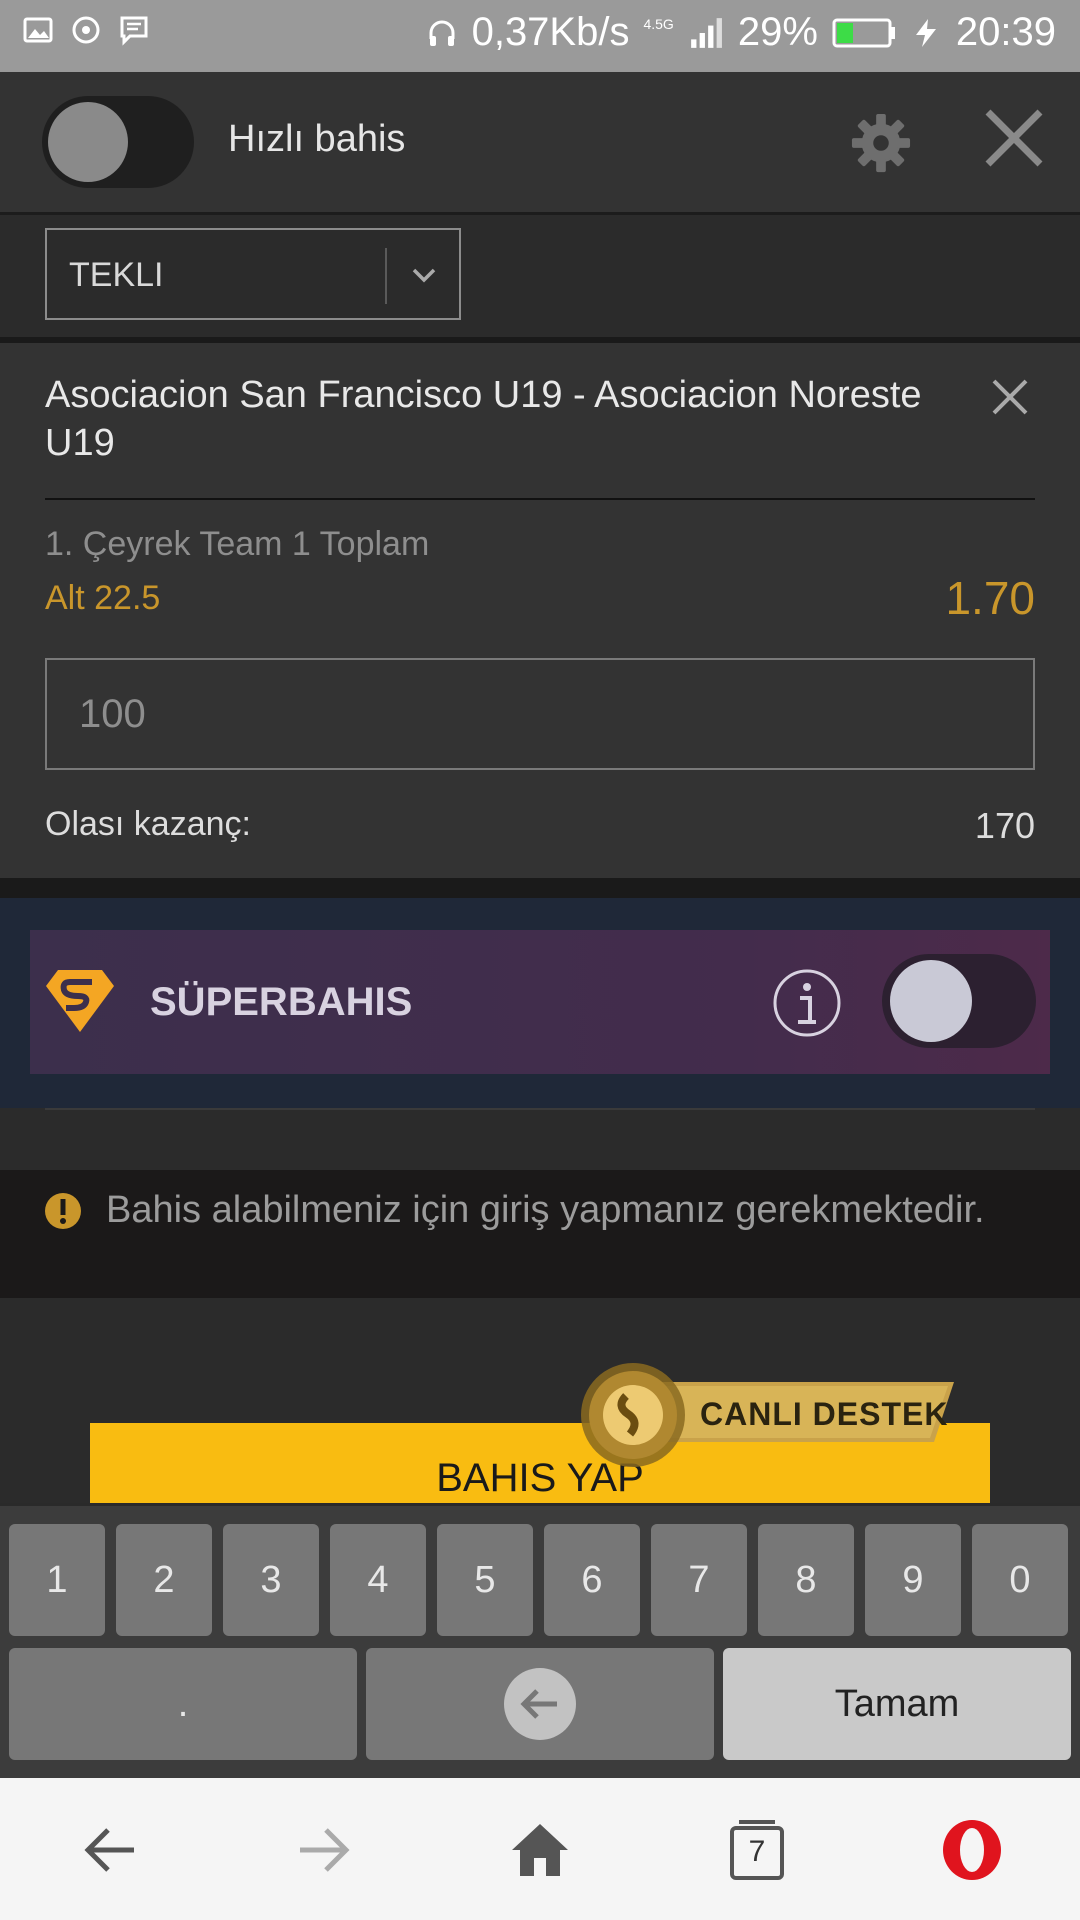 The height and width of the screenshot is (1920, 1080). I want to click on quick-bet-label: Hızlı bahis, so click(317, 139).